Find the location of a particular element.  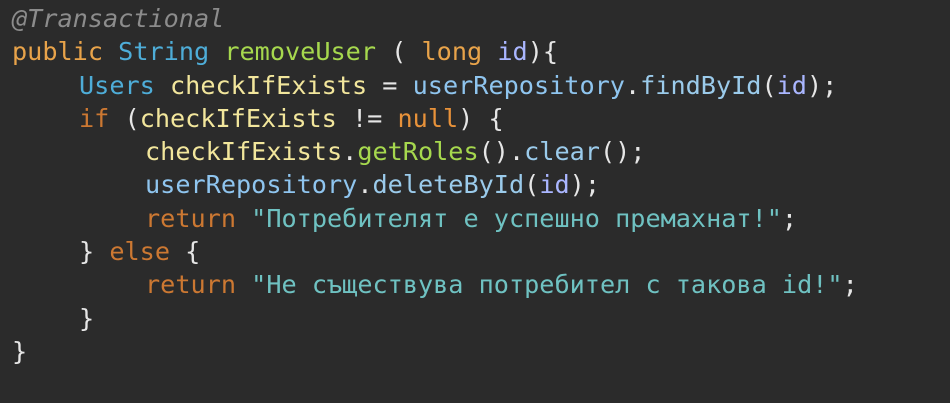

code-line-4: if (checkIfExists != null) { is located at coordinates (475, 118).